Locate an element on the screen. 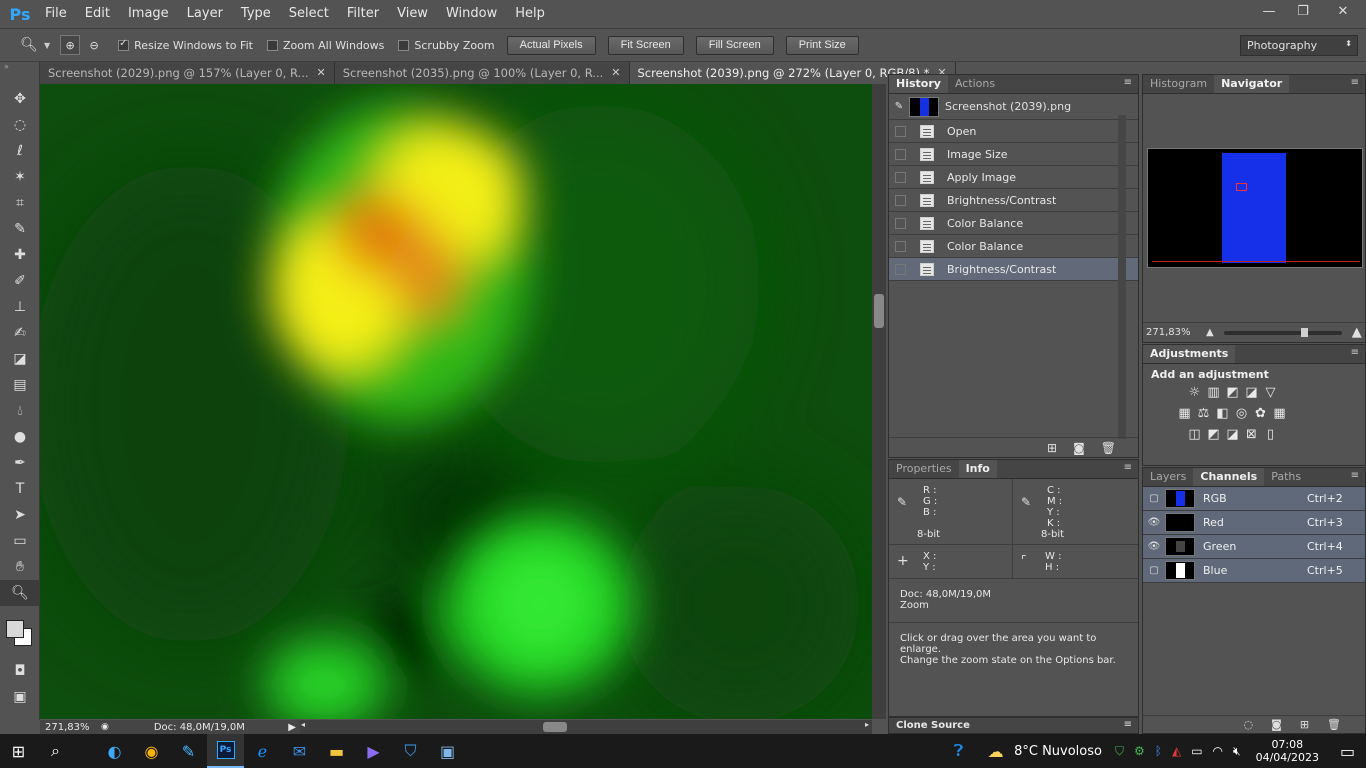  tab-actions: Actions is located at coordinates (975, 84).